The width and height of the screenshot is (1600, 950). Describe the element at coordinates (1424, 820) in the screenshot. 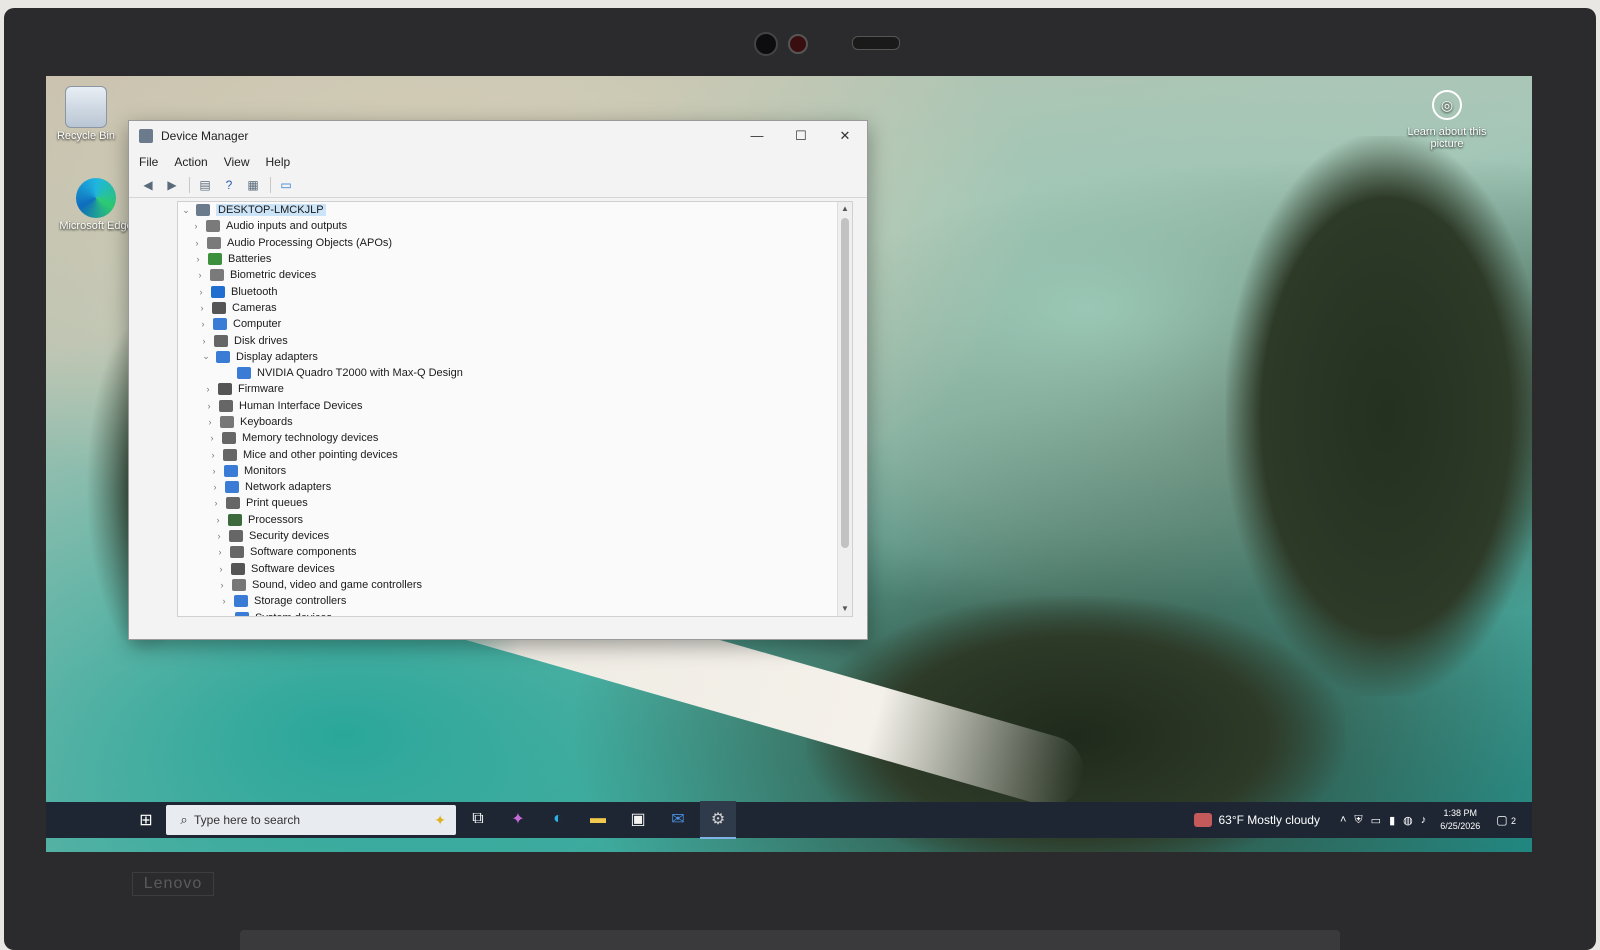

I see `volume-icon: ♪` at that location.